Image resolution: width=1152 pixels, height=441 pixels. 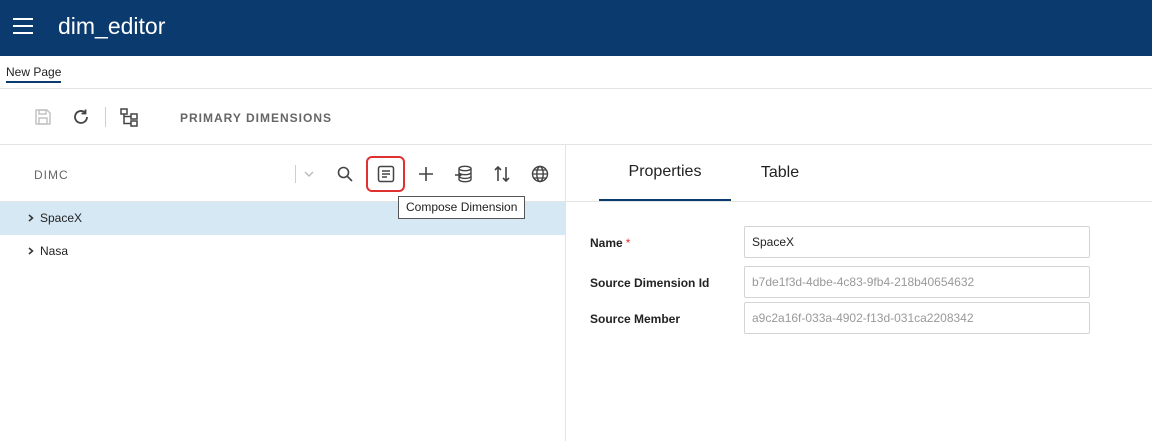 What do you see at coordinates (859, 173) in the screenshot?
I see `details-tab-bar: Properties Table` at bounding box center [859, 173].